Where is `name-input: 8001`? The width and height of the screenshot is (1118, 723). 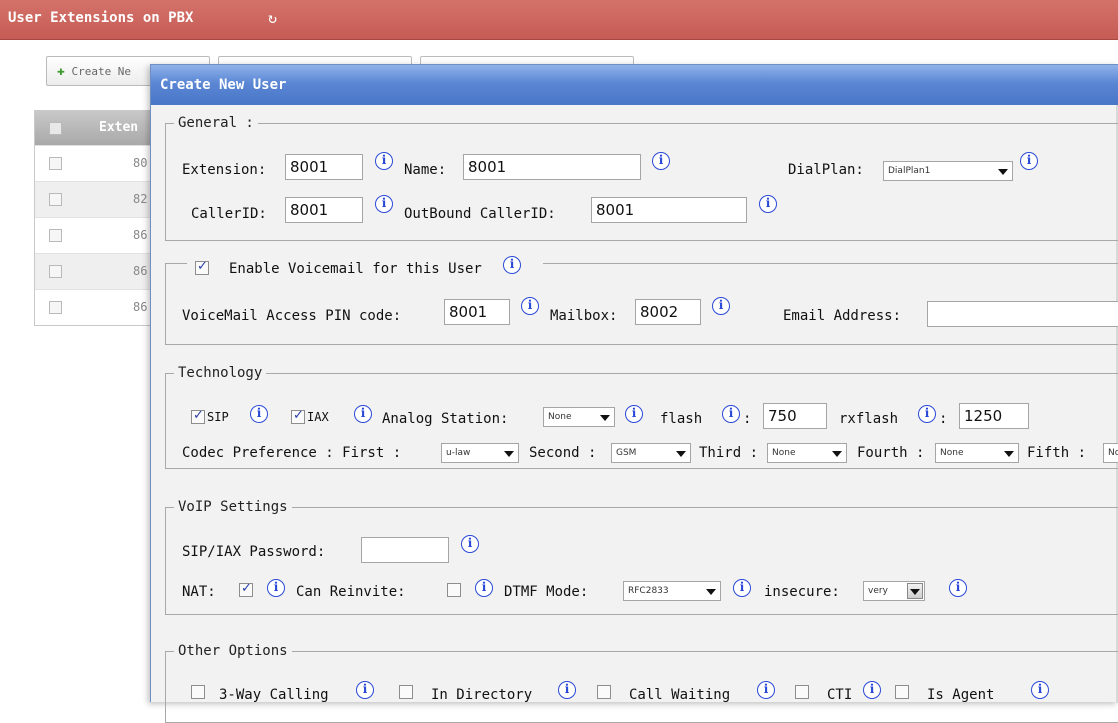 name-input: 8001 is located at coordinates (552, 167).